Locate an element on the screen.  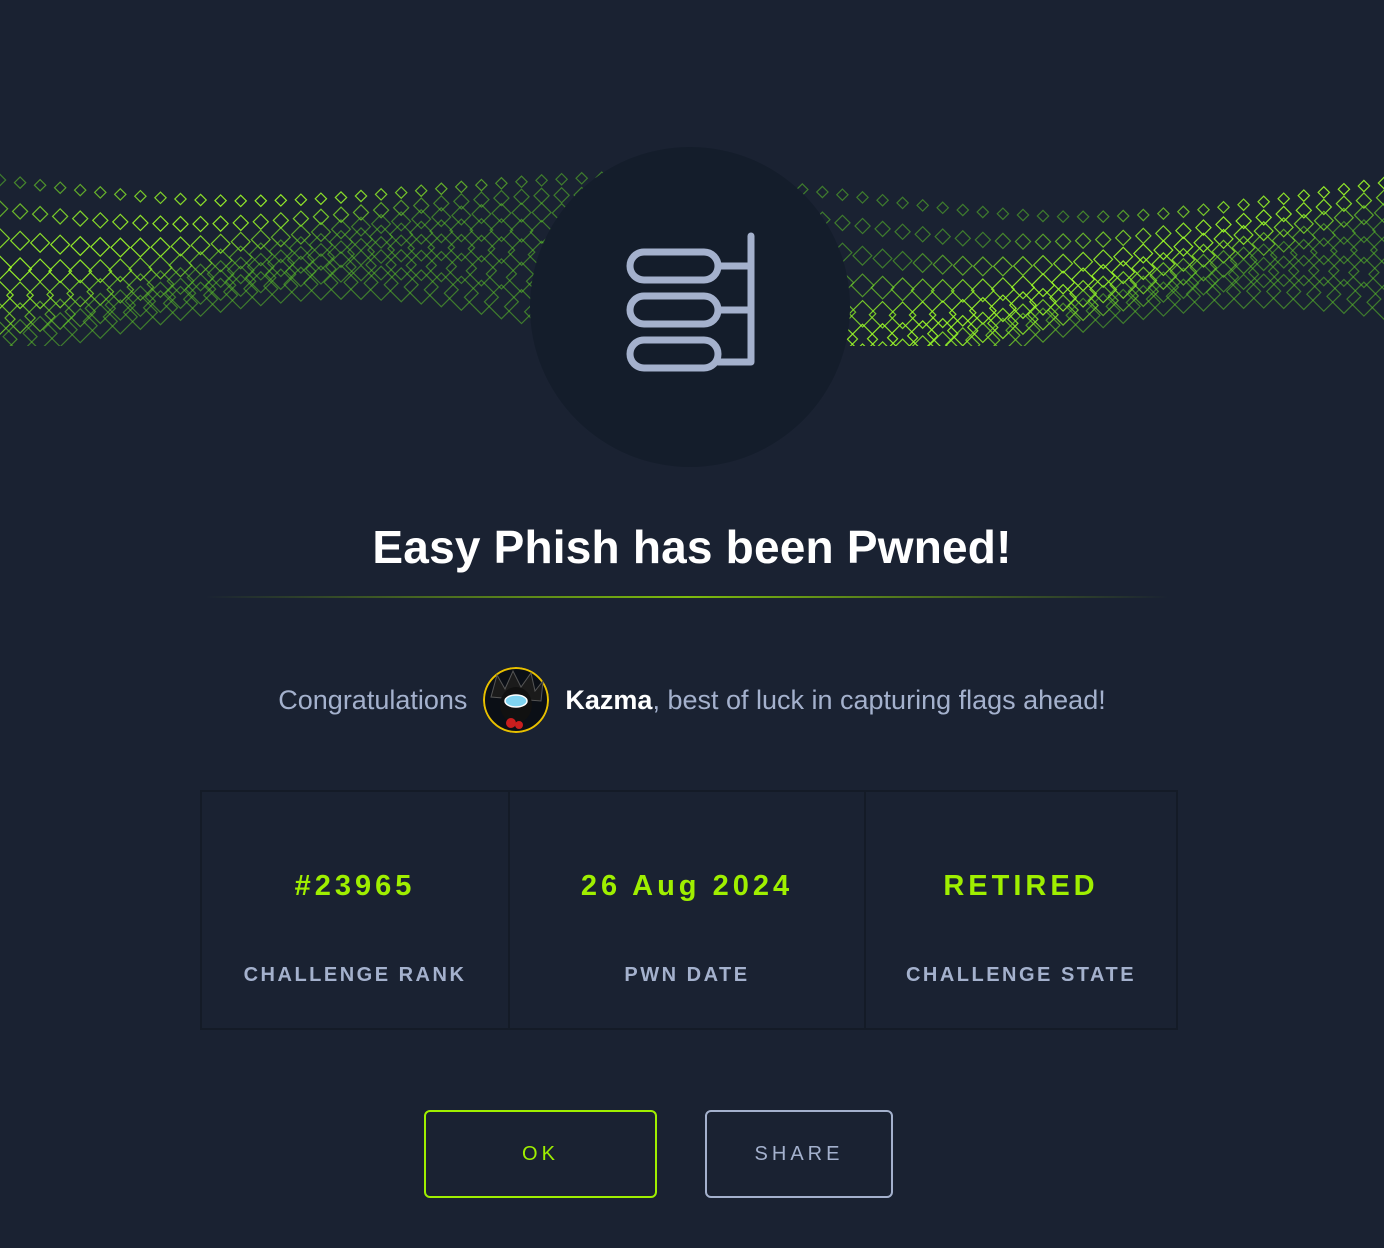
stat-pwn-date: 26 Aug 2024 PWN DATE is located at coordinates (688, 910).